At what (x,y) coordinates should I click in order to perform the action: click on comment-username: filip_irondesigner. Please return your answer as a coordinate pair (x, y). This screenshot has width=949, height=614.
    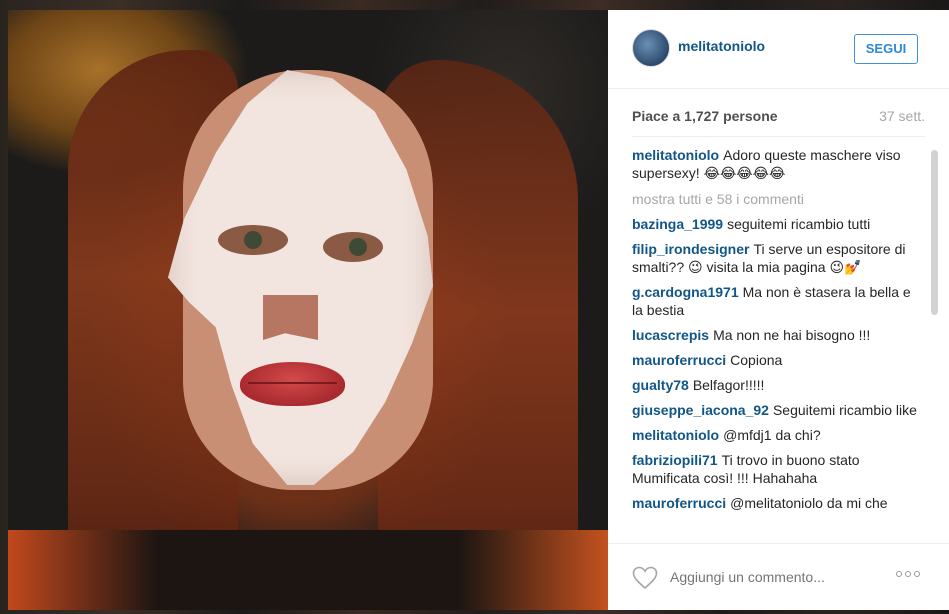
    Looking at the image, I should click on (690, 249).